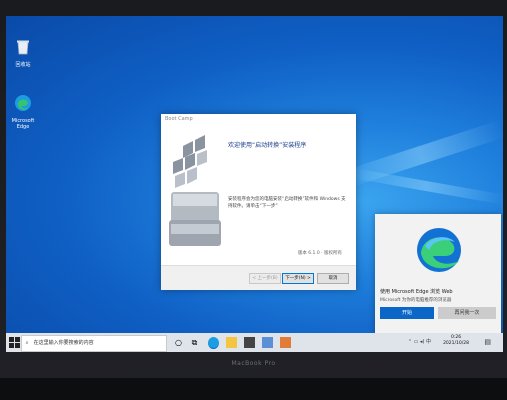 This screenshot has width=507, height=400. Describe the element at coordinates (407, 313) in the screenshot. I see `start-button: 开始` at that location.